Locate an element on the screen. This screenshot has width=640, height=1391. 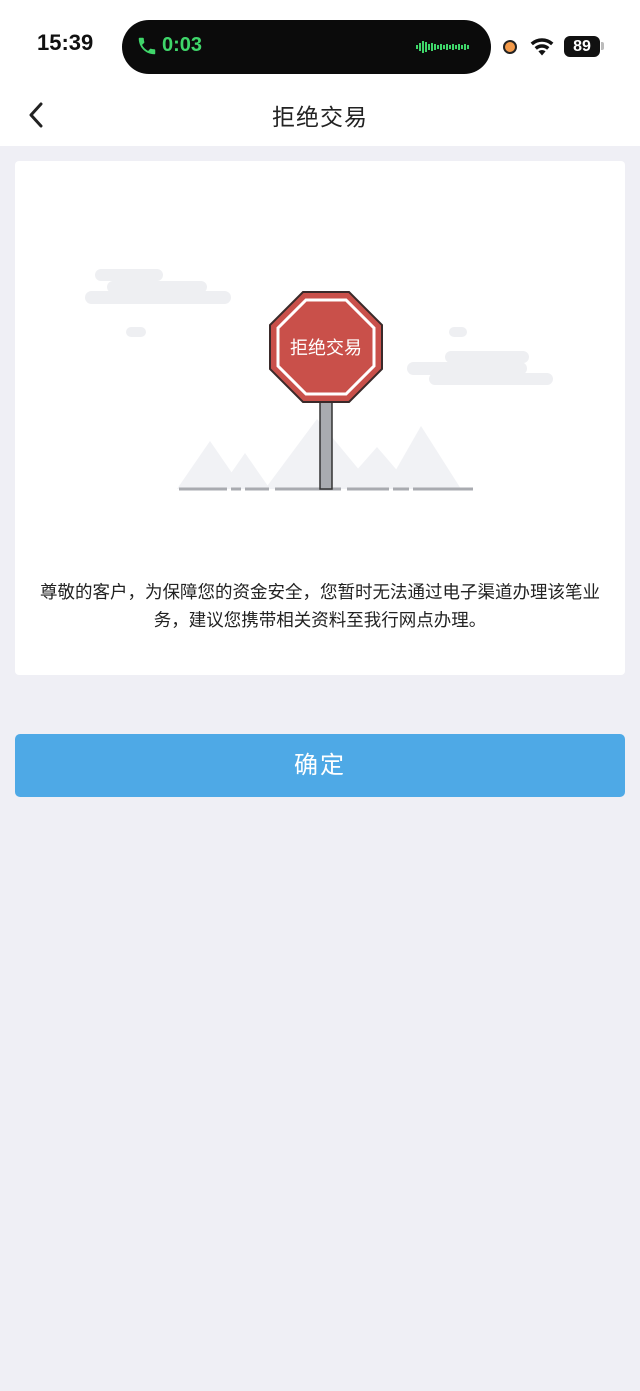
stop-sign-illustration: 拒绝交易 is located at coordinates (319, 380).